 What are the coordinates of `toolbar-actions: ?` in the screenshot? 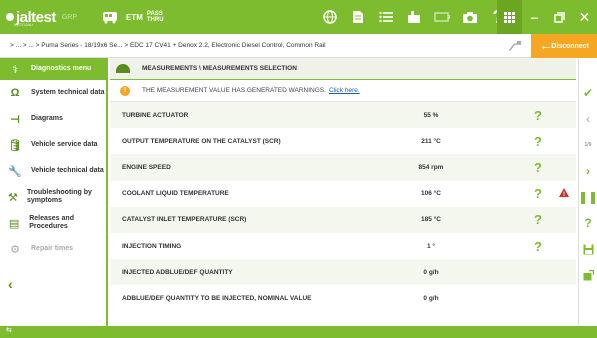 It's located at (414, 17).